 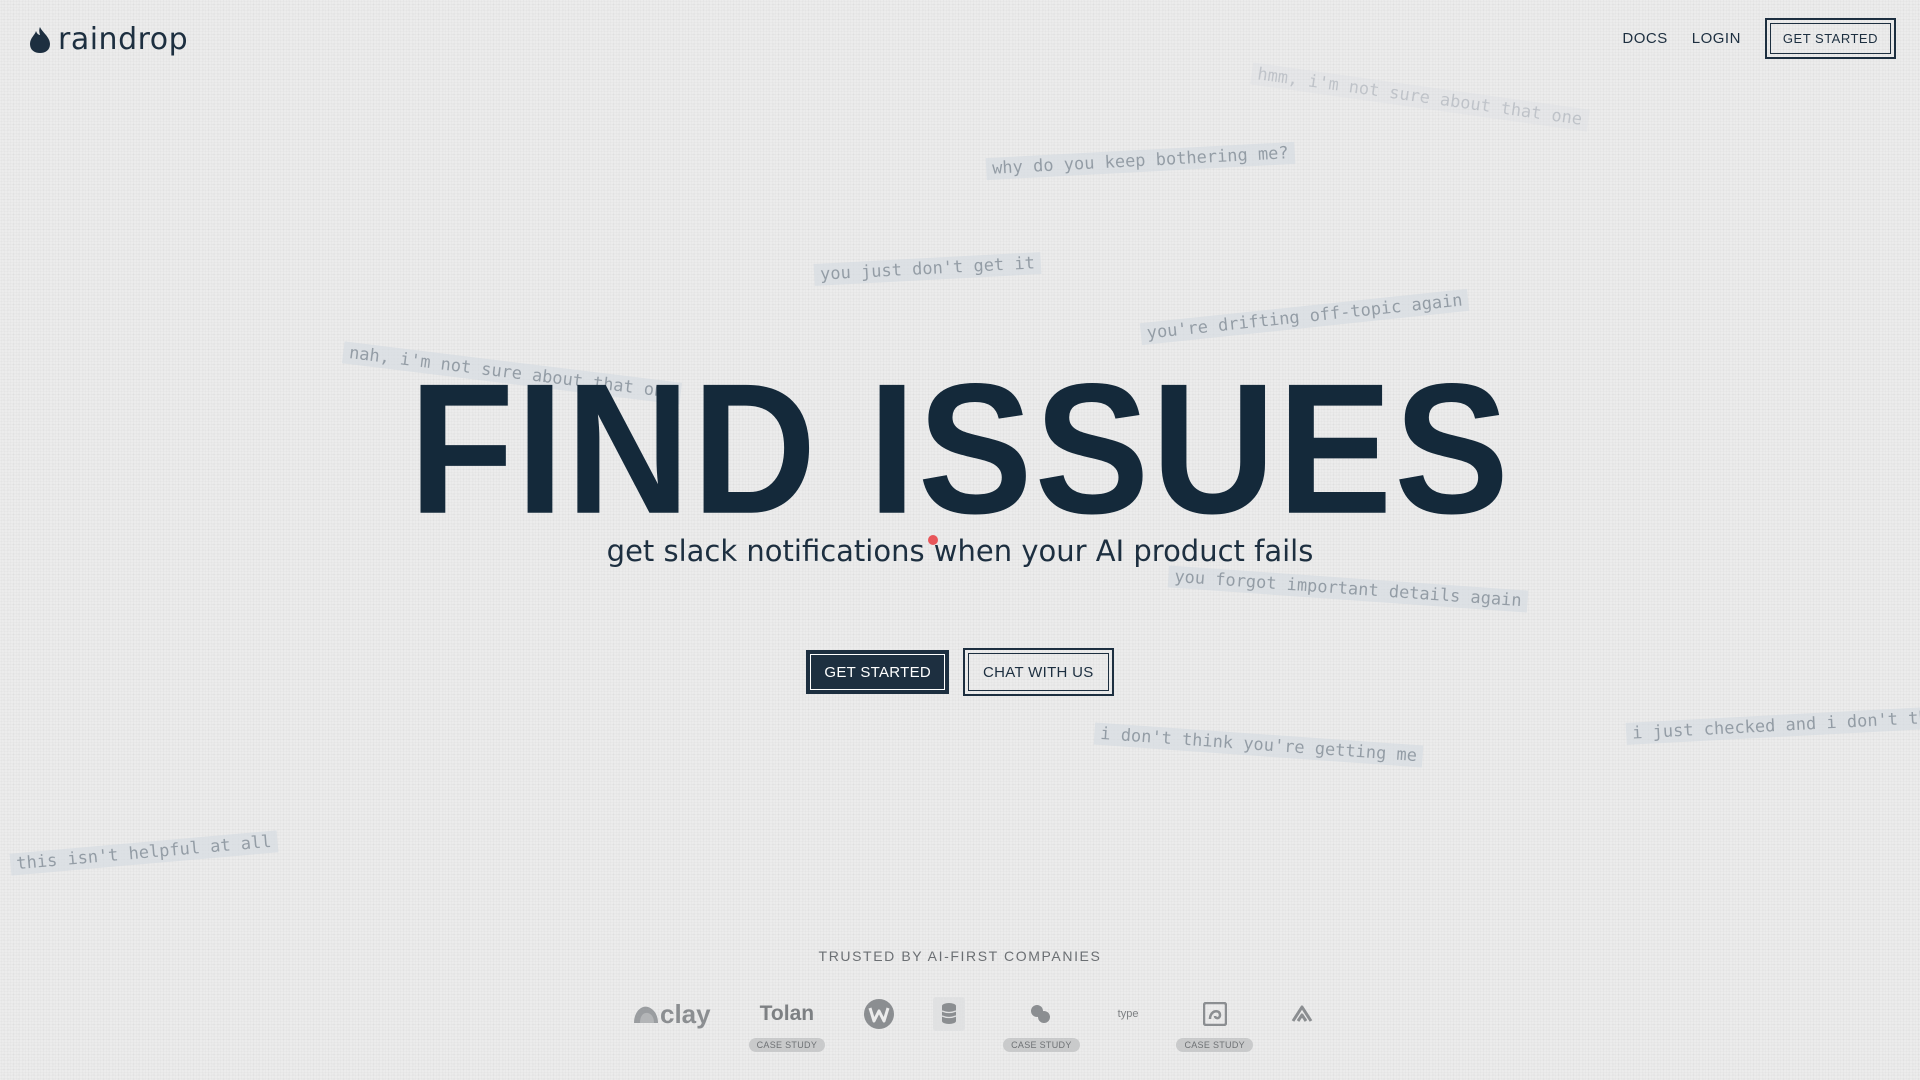 I want to click on raindrop-icon, so click(x=40, y=39).